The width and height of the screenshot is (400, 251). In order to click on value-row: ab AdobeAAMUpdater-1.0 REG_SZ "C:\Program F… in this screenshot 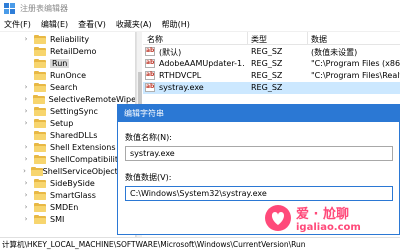, I will do `click(271, 64)`.